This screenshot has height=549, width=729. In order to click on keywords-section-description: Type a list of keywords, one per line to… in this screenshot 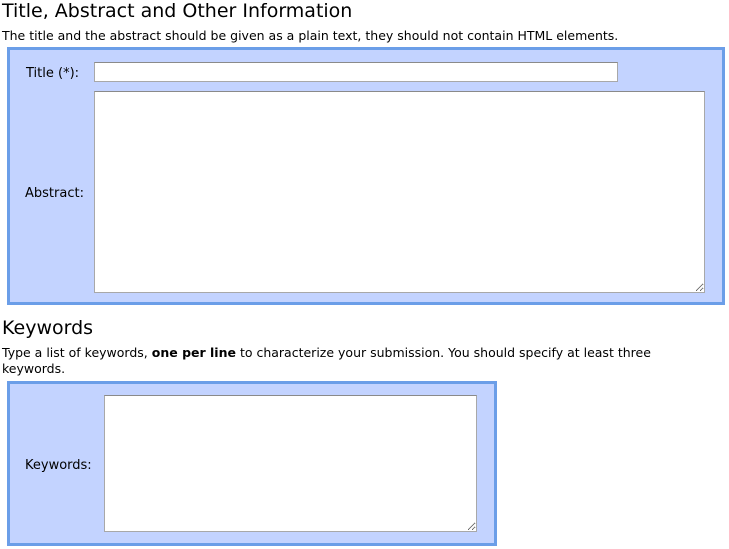, I will do `click(359, 361)`.